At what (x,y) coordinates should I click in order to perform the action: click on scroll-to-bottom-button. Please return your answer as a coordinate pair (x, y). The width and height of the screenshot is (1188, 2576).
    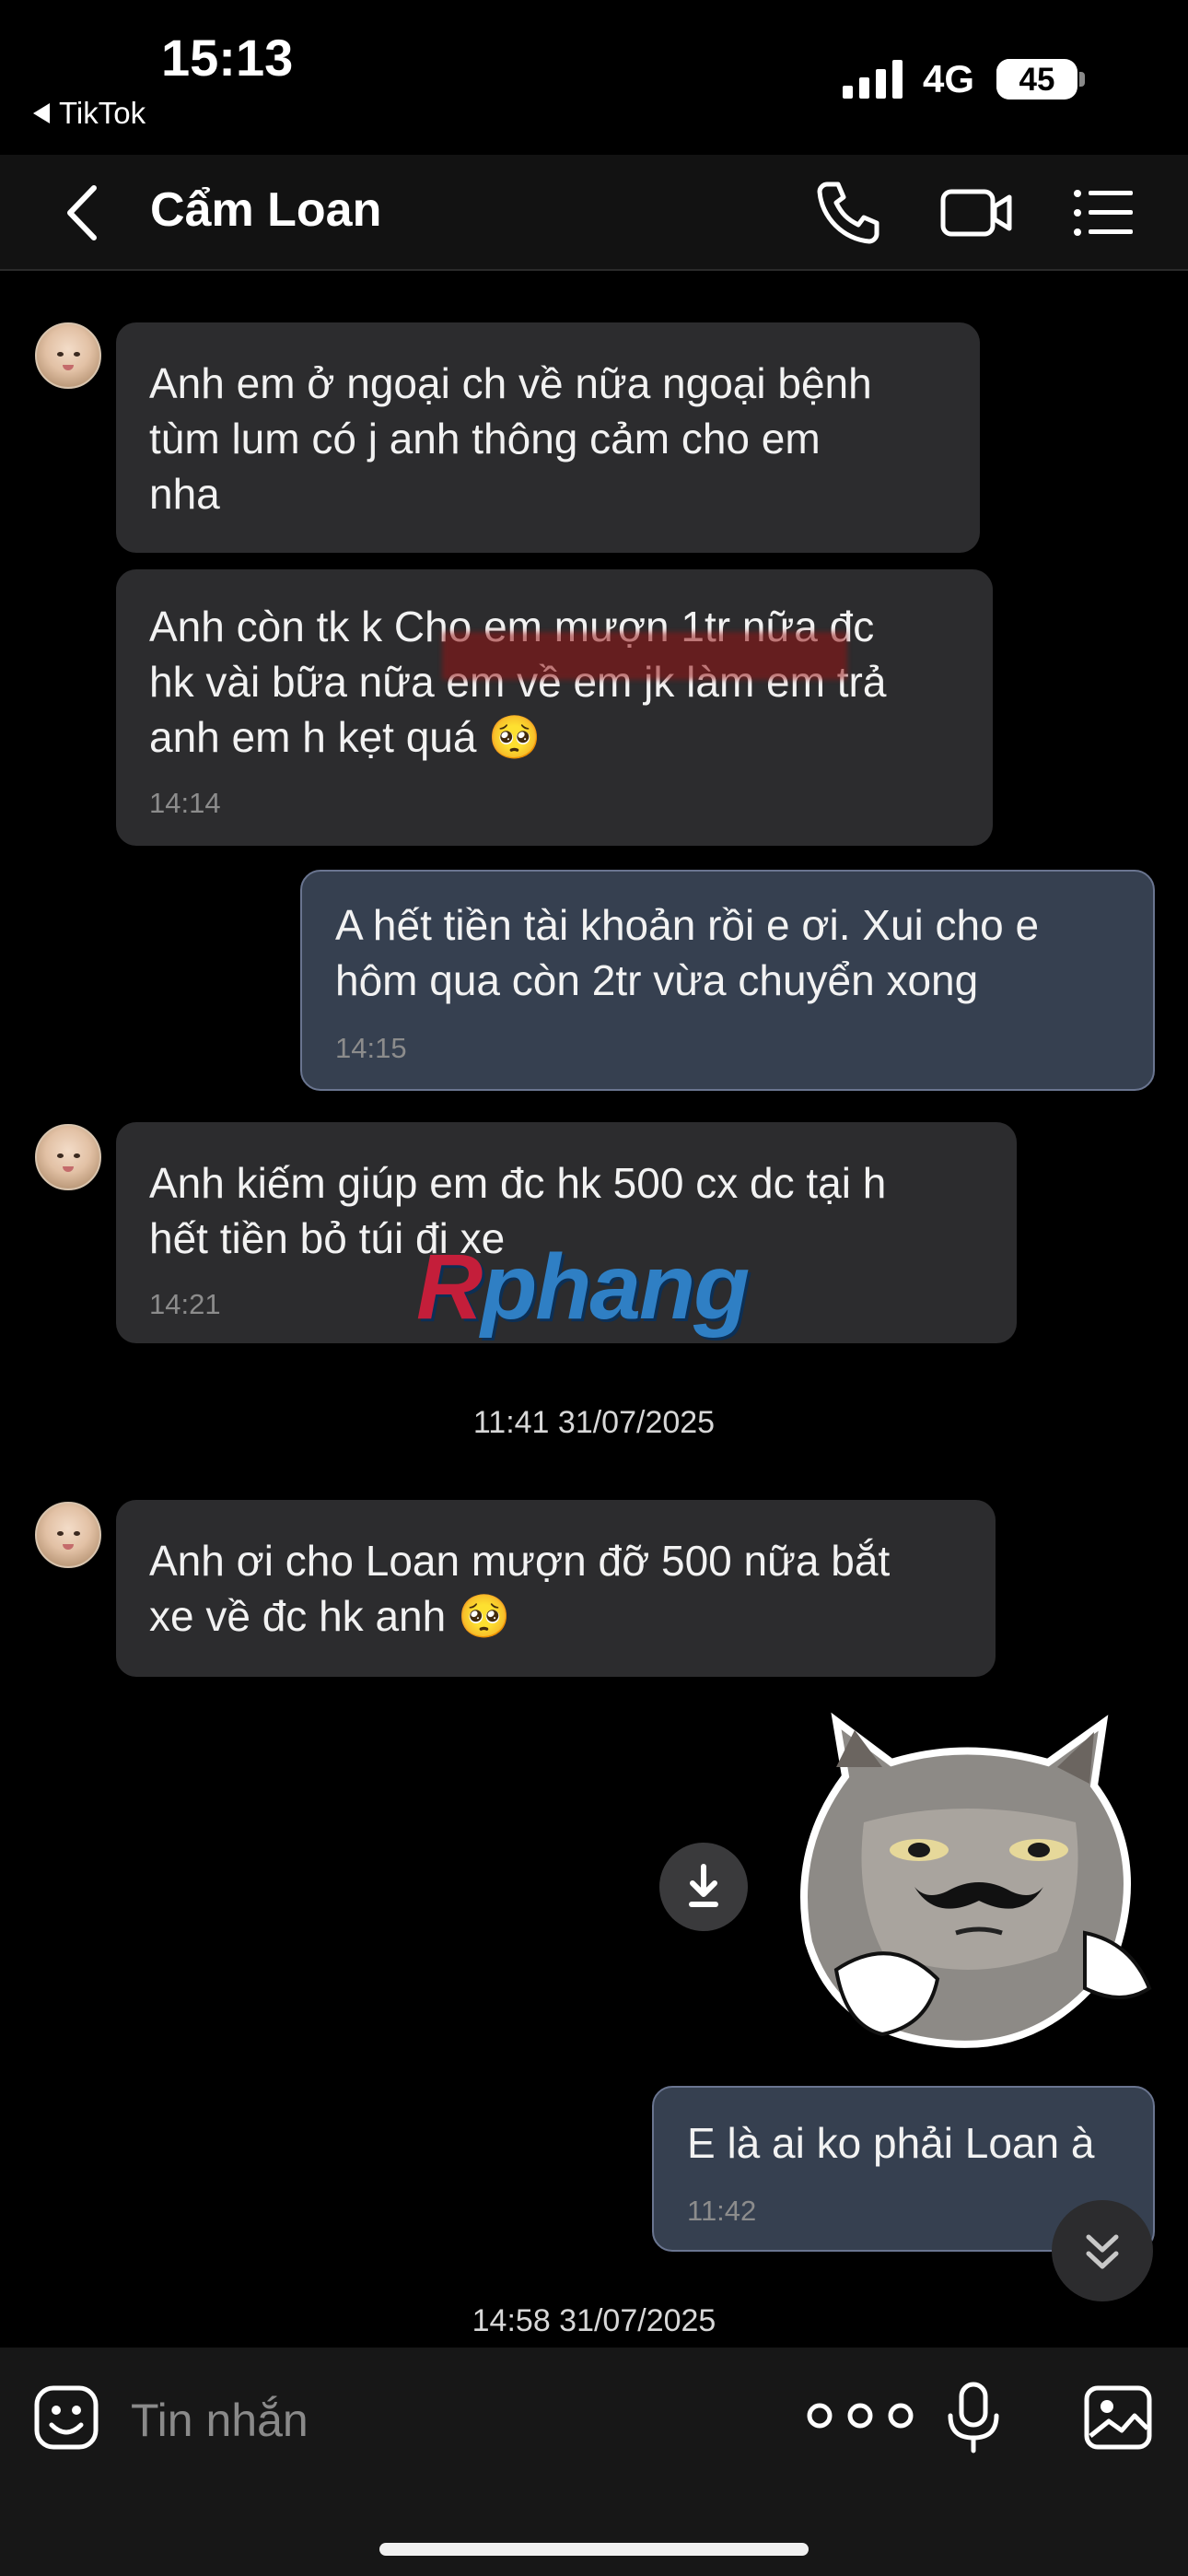
    Looking at the image, I should click on (1102, 2250).